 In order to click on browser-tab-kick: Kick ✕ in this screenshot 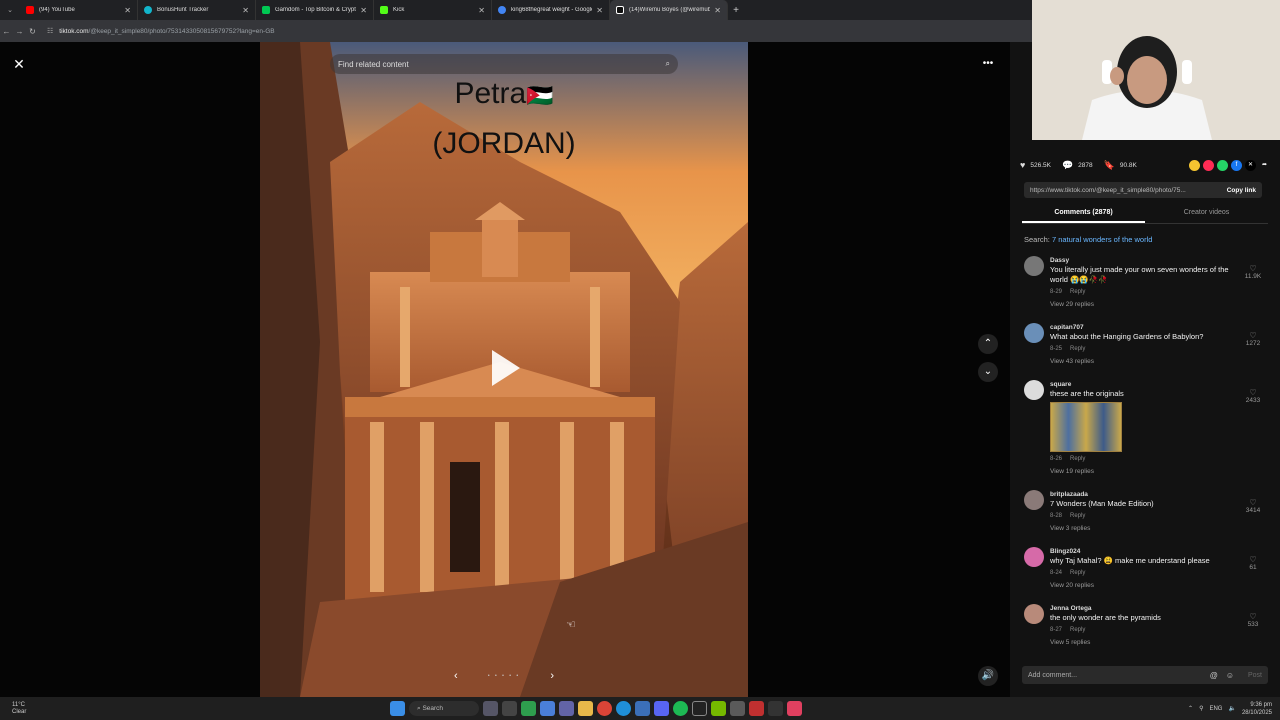, I will do `click(433, 10)`.